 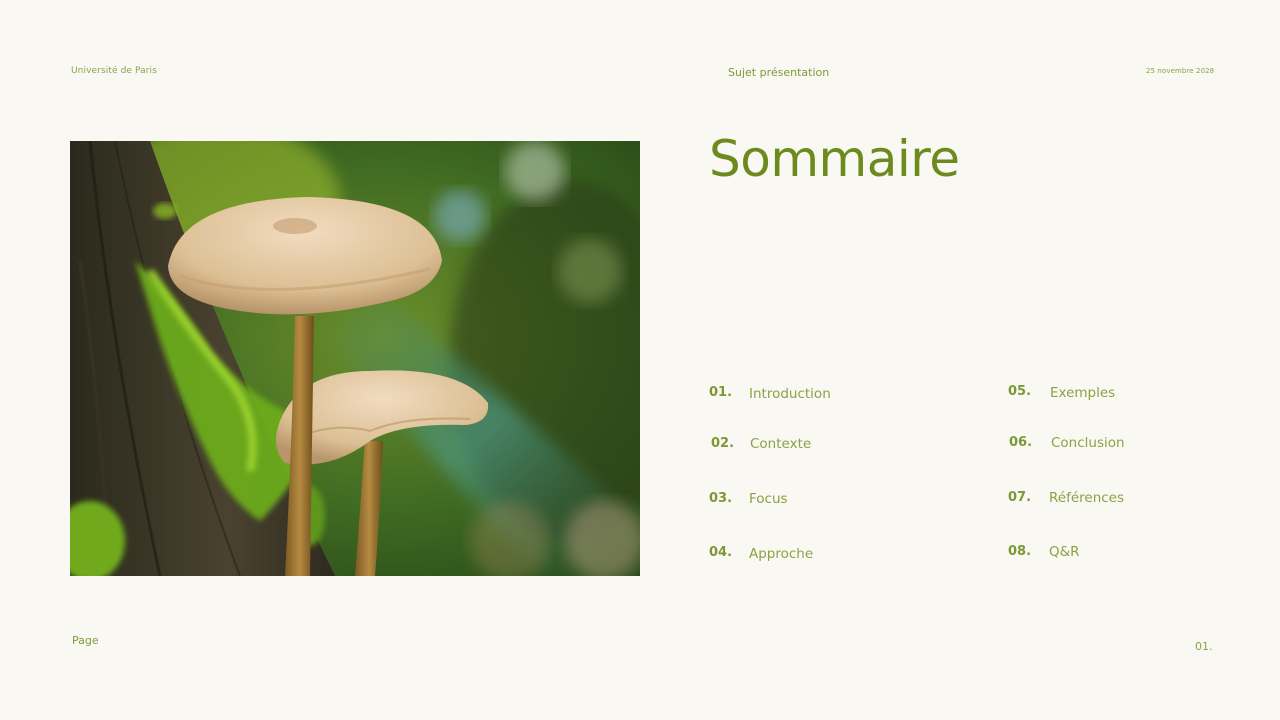 I want to click on toc-number: 01., so click(x=721, y=392).